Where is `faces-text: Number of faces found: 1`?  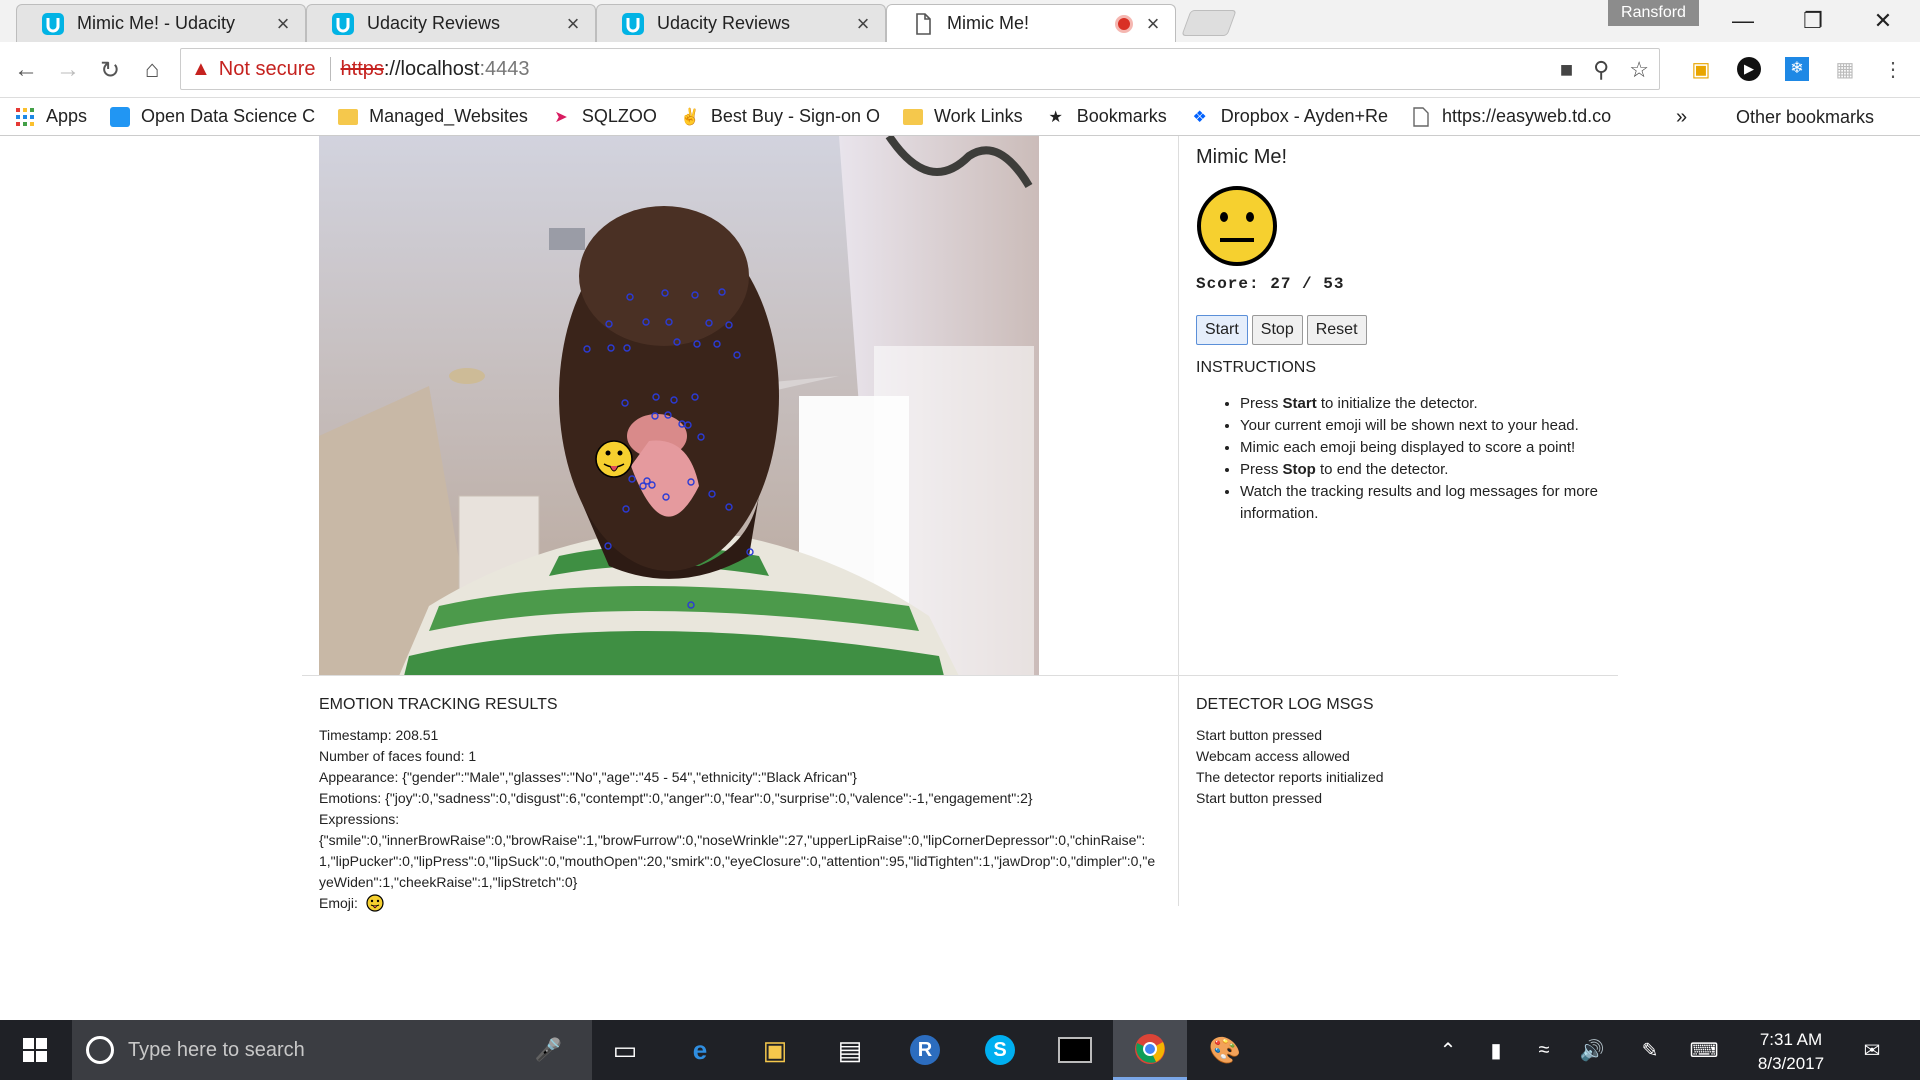 faces-text: Number of faces found: 1 is located at coordinates (398, 756).